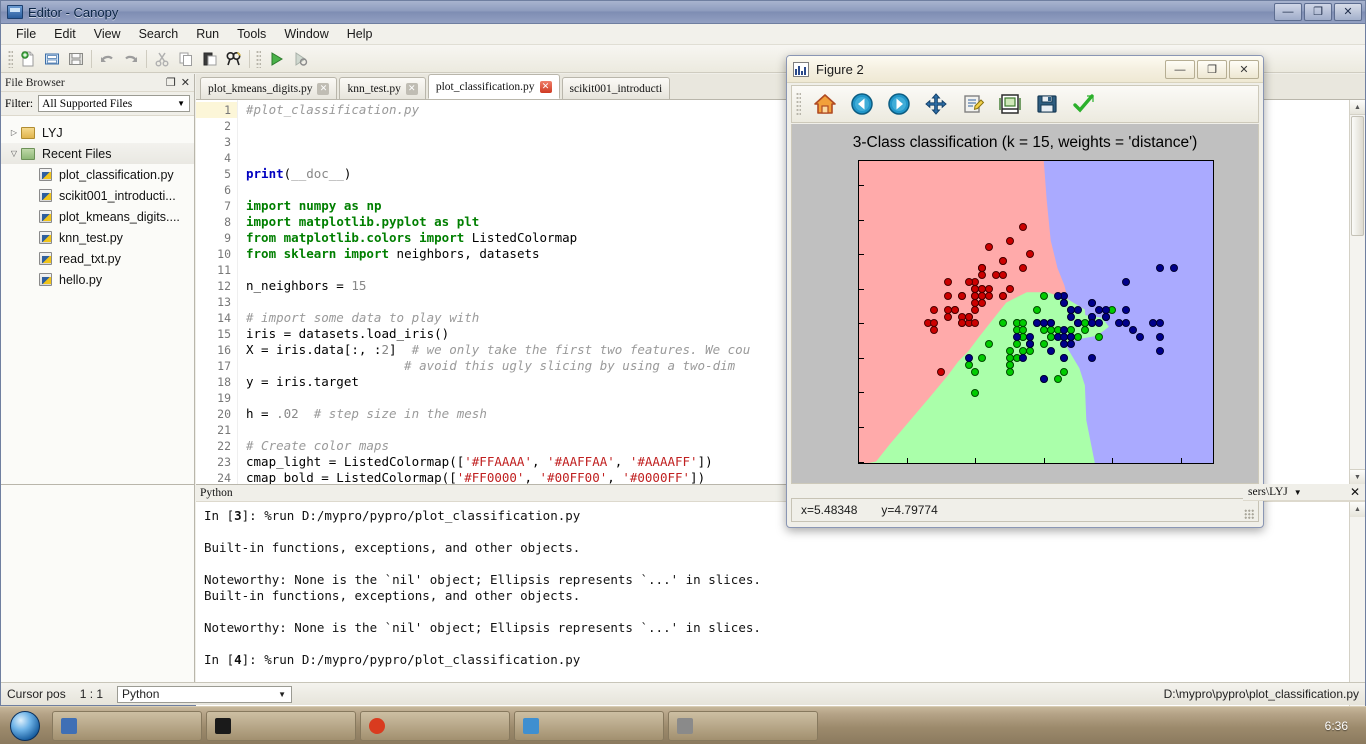 The height and width of the screenshot is (744, 1366). Describe the element at coordinates (131, 59) in the screenshot. I see `redo-icon` at that location.